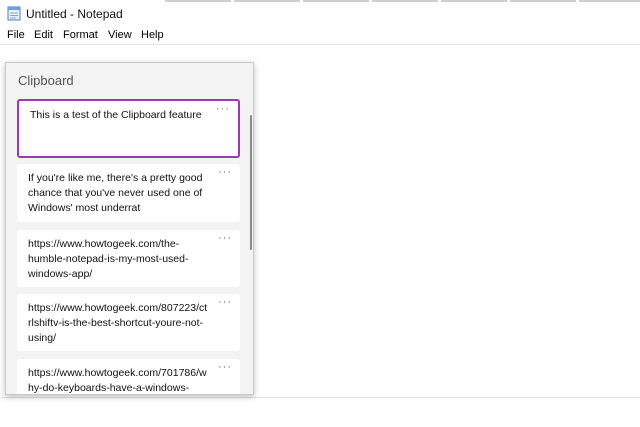 The image size is (640, 427). I want to click on menu-view: View, so click(120, 35).